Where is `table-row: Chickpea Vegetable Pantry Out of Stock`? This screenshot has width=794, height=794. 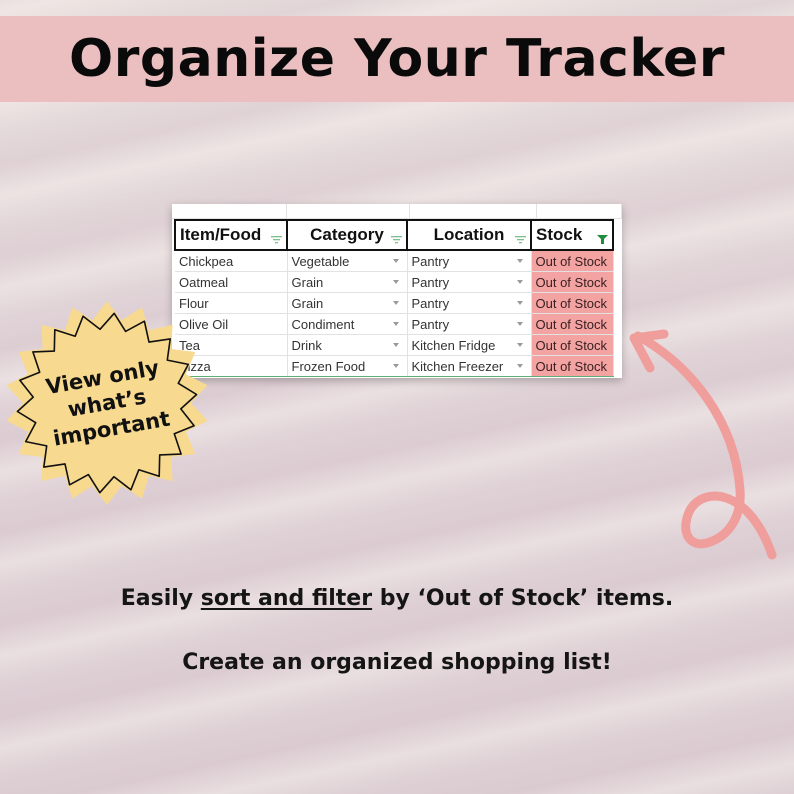 table-row: Chickpea Vegetable Pantry Out of Stock is located at coordinates (394, 261).